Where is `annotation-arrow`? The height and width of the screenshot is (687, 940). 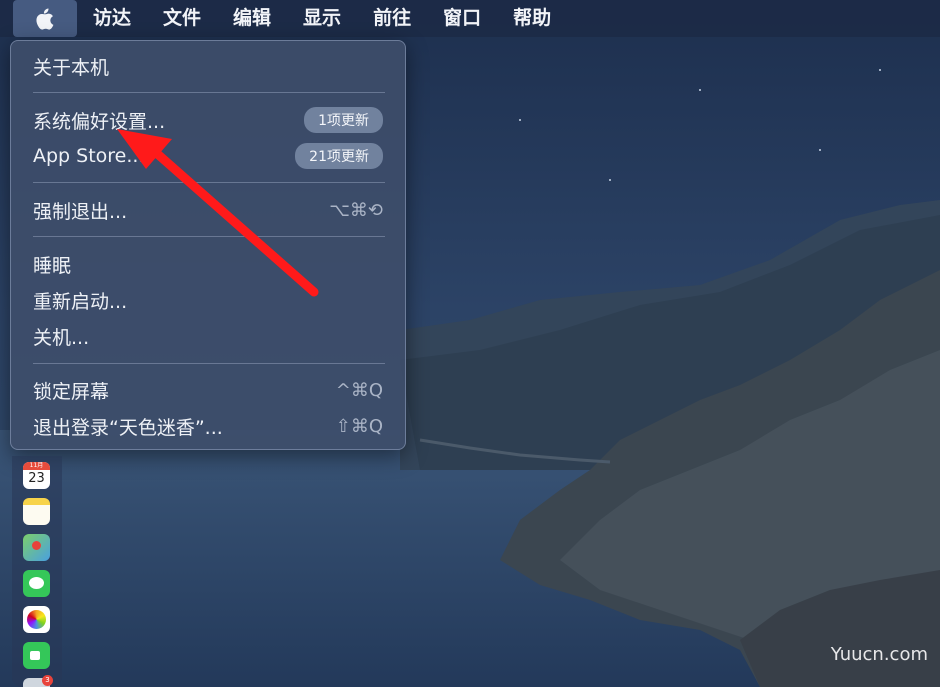
annotation-arrow is located at coordinates (218, 213).